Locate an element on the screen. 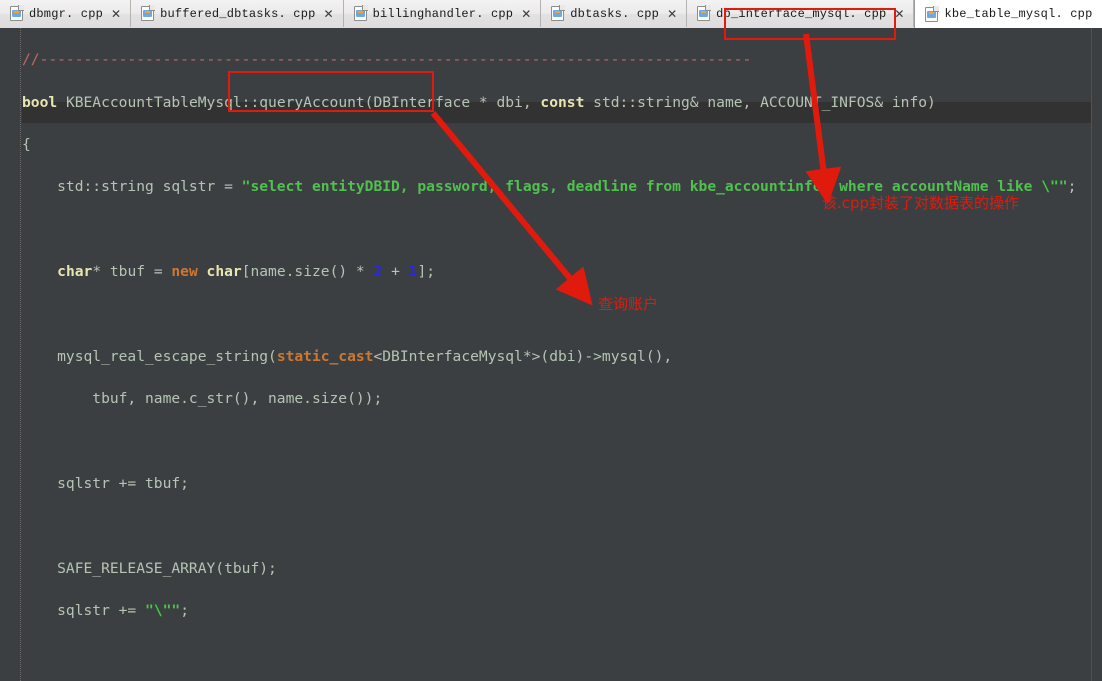  tab-label: db_interface_mysql. cpp is located at coordinates (801, 13).